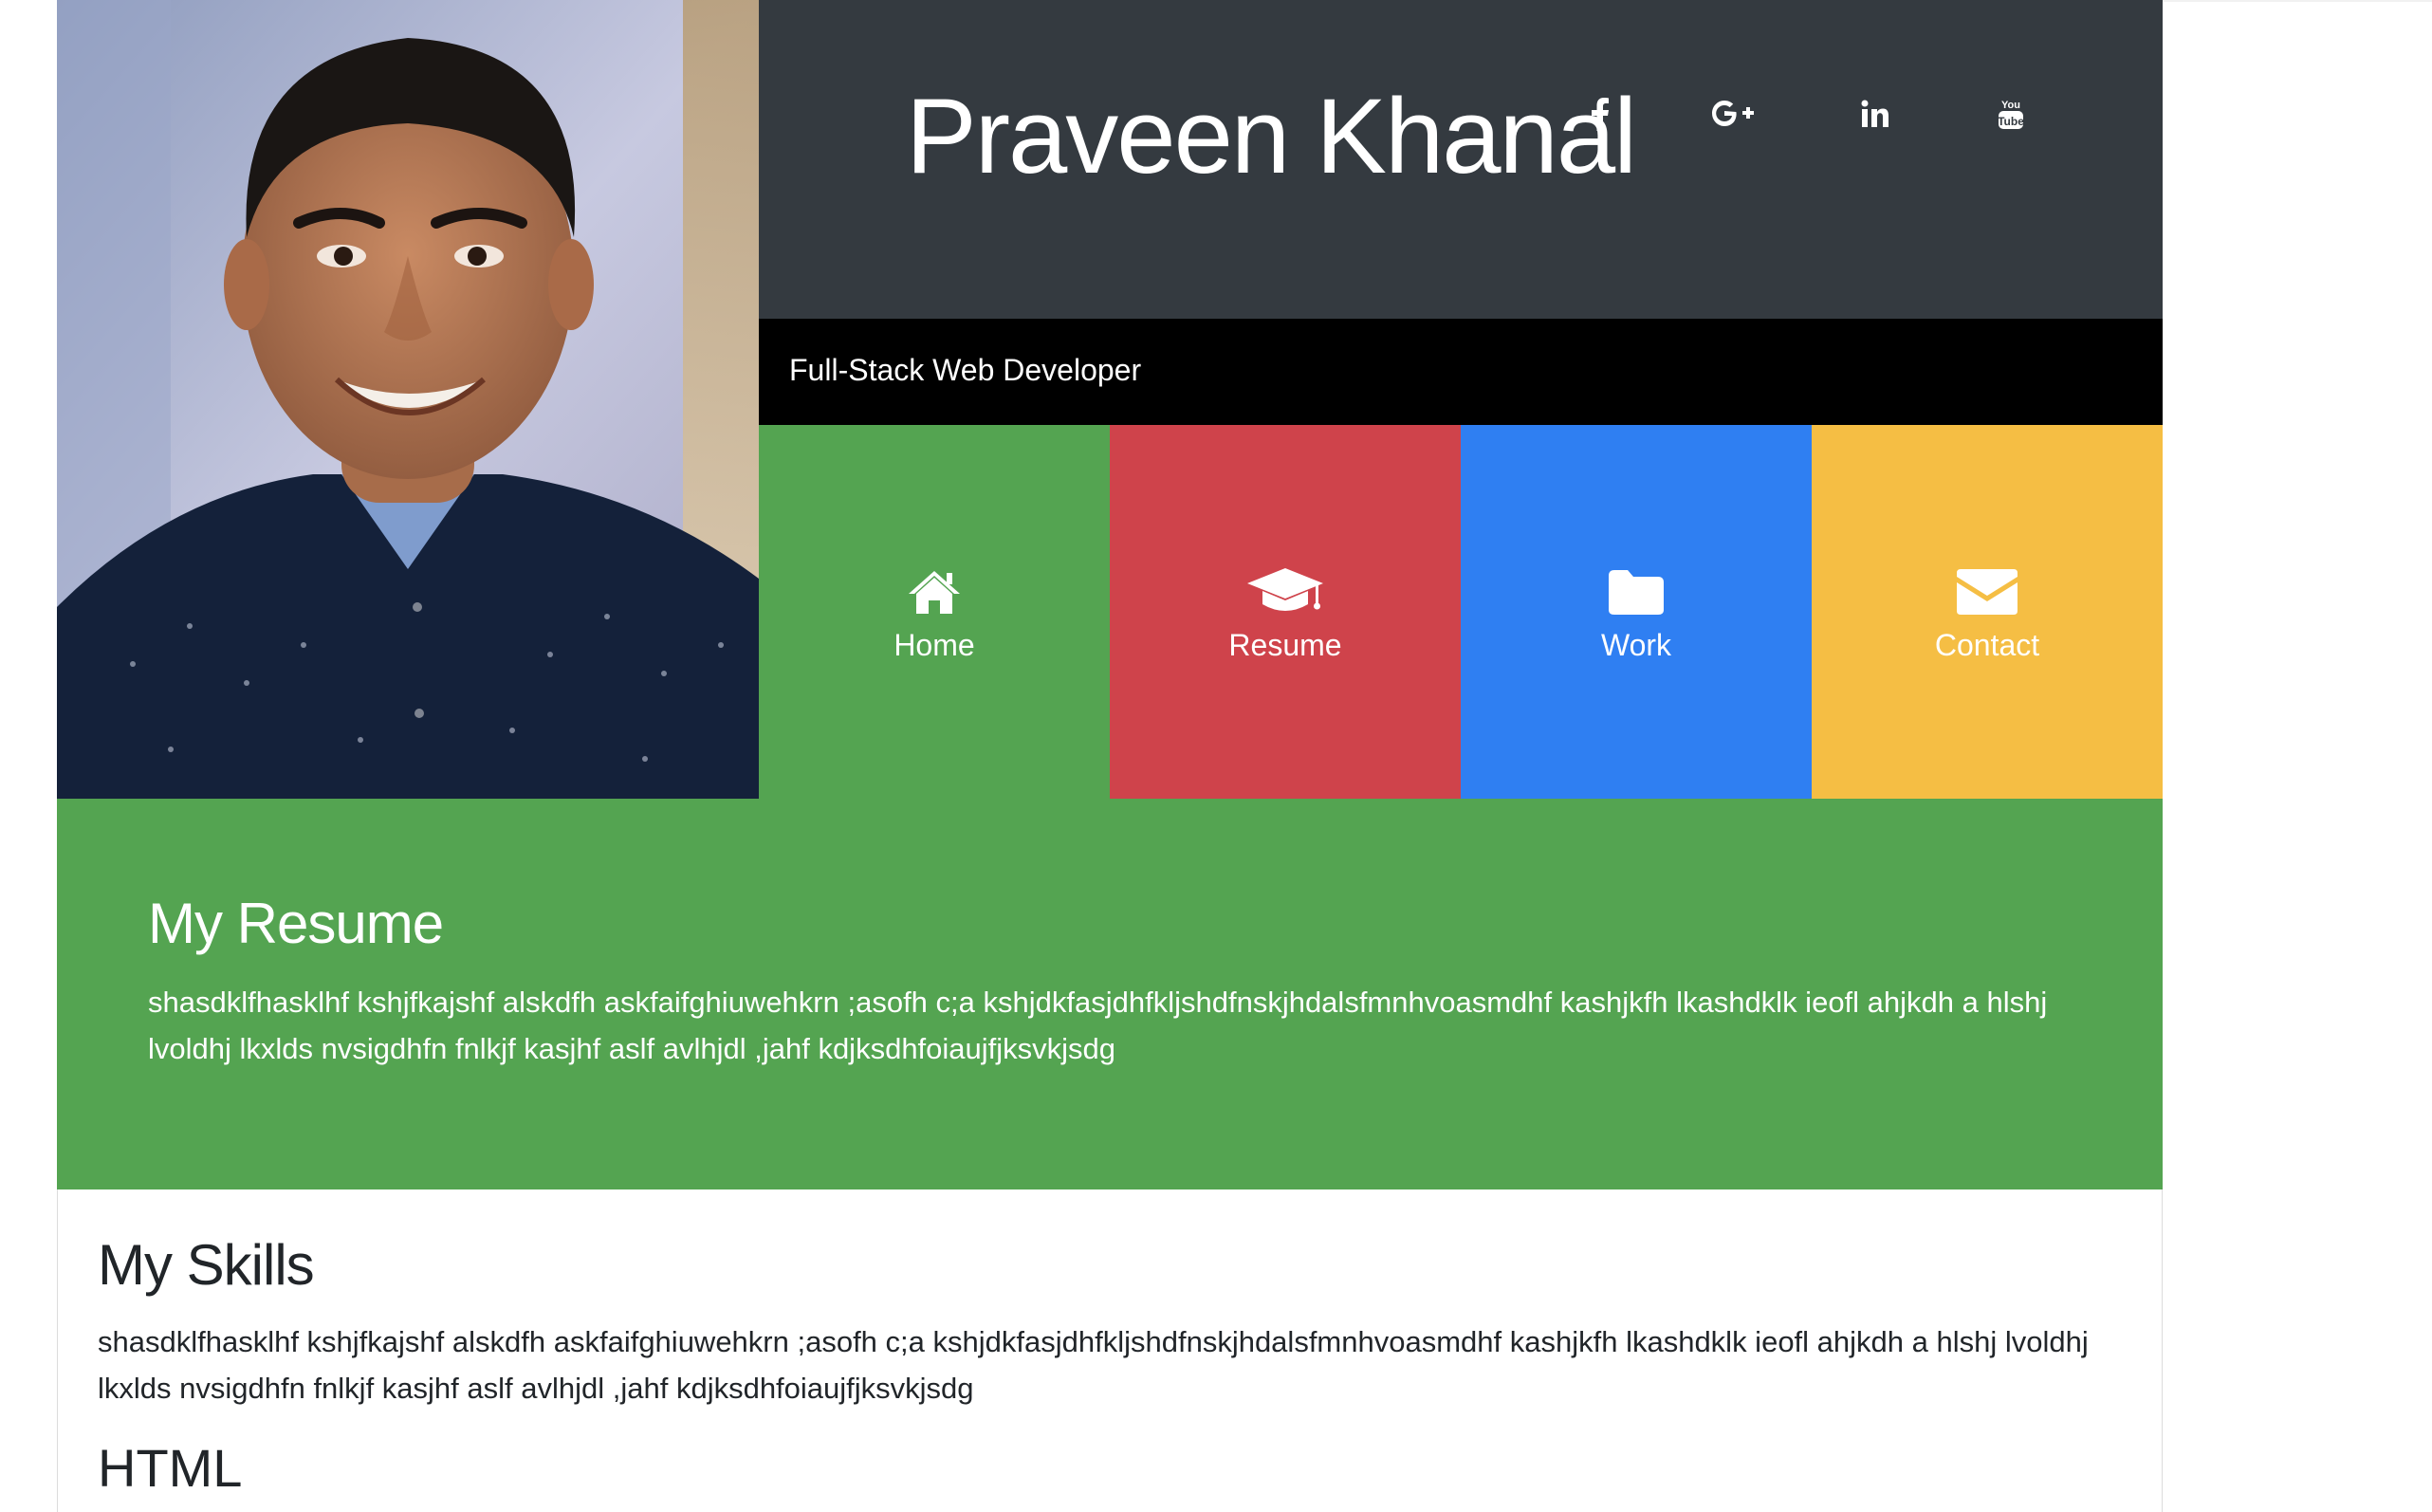  Describe the element at coordinates (206, 1265) in the screenshot. I see `skills-heading: My Skills` at that location.